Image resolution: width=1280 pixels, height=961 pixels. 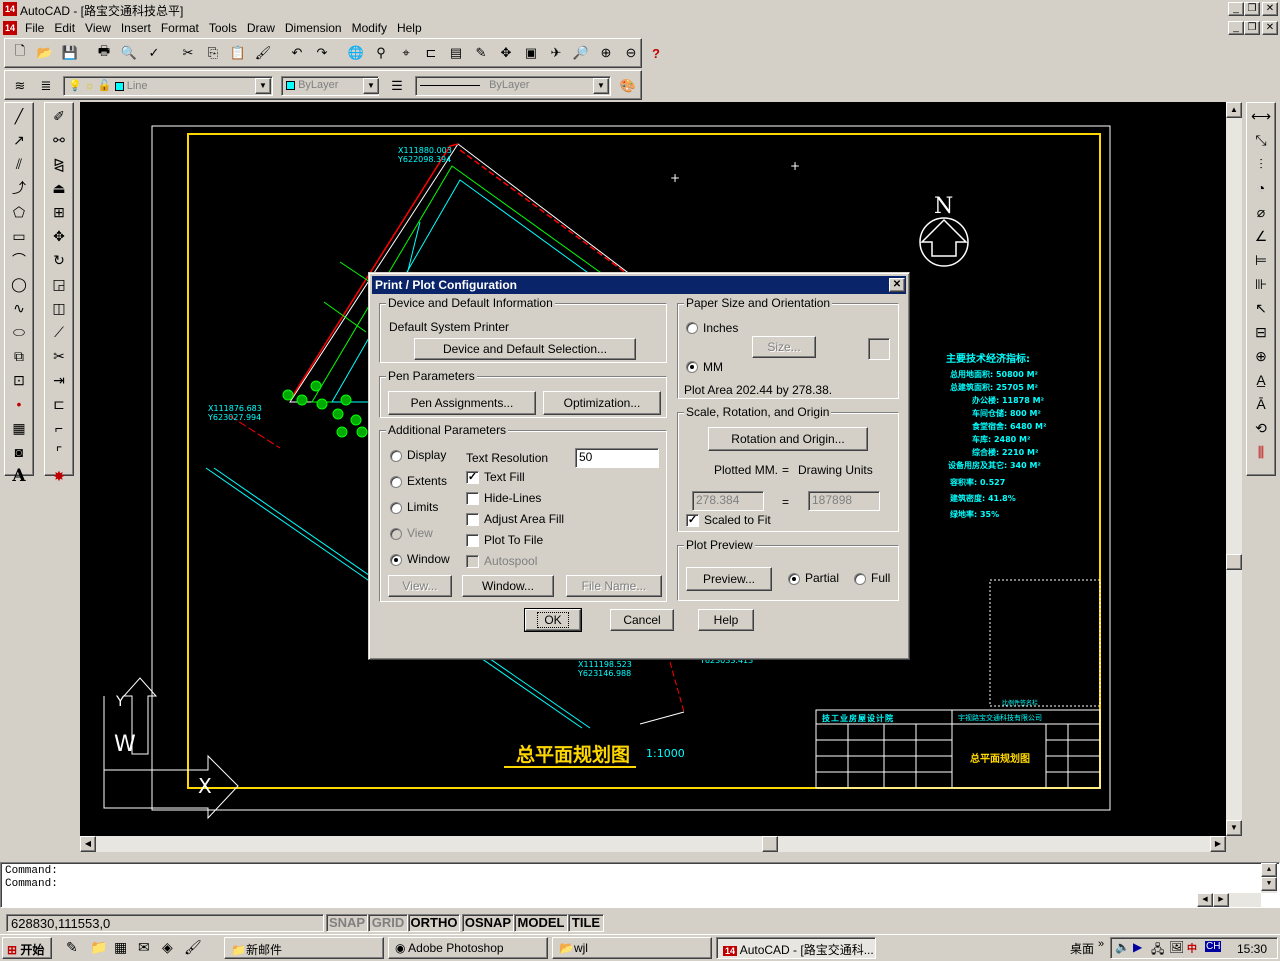 I want to click on arc-icon: ⌒, so click(x=19, y=260).